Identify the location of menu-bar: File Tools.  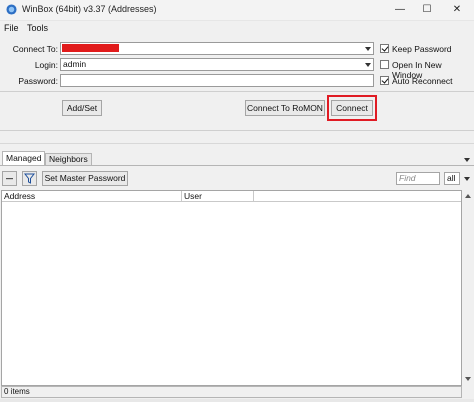
(237, 29).